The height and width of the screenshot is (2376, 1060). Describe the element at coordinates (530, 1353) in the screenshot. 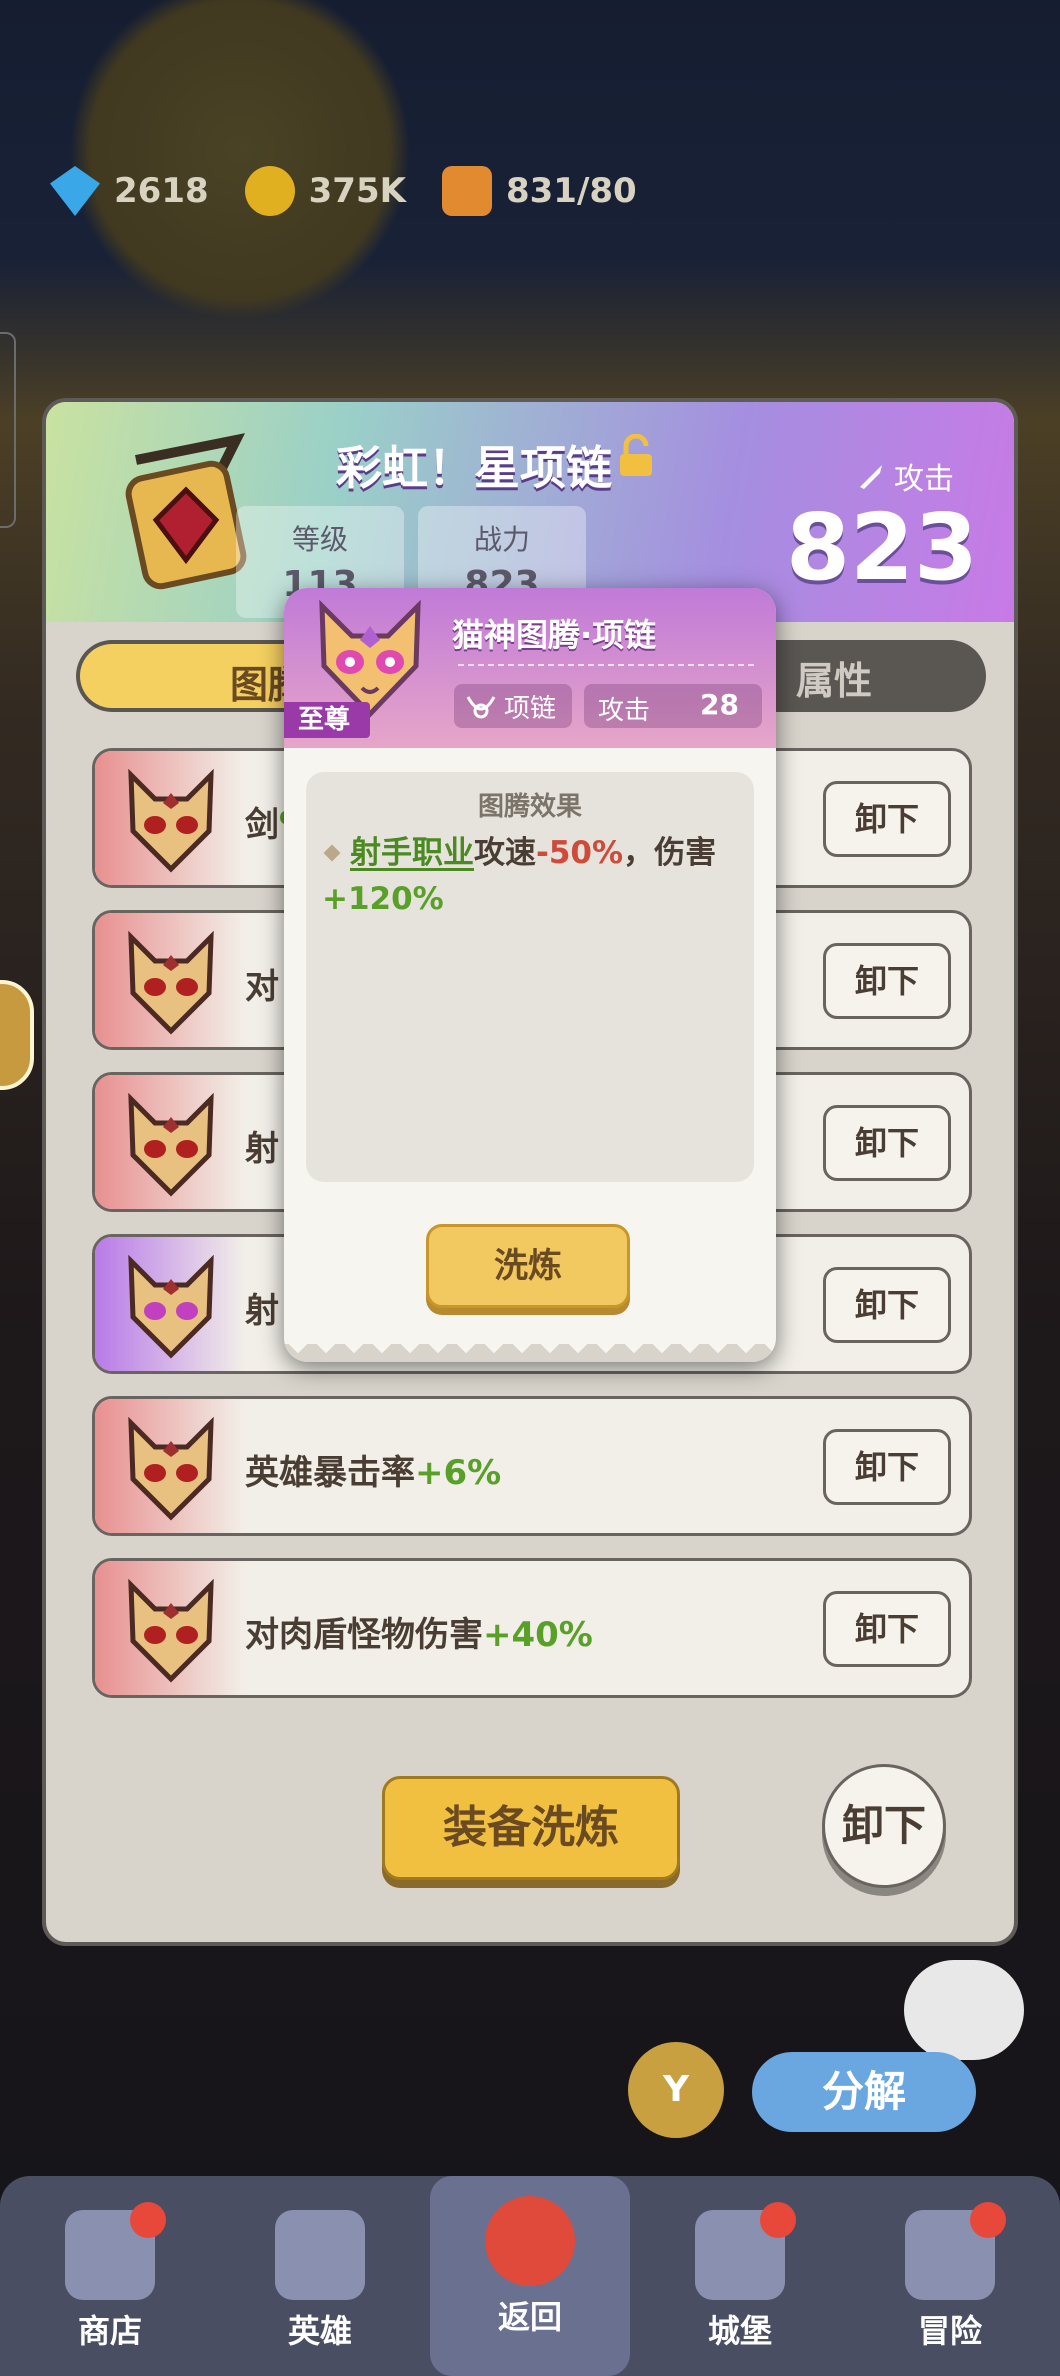

I see `popup-zigzag-edge` at that location.